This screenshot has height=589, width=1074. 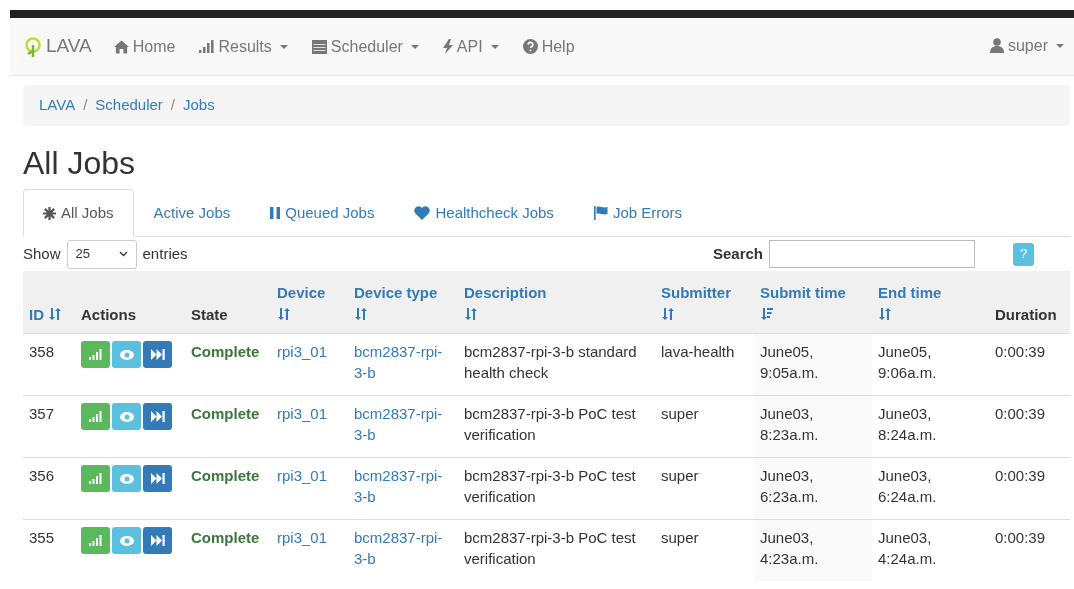 I want to click on job-description: bcm2837-rpi-3-b standard health check, so click(x=551, y=362).